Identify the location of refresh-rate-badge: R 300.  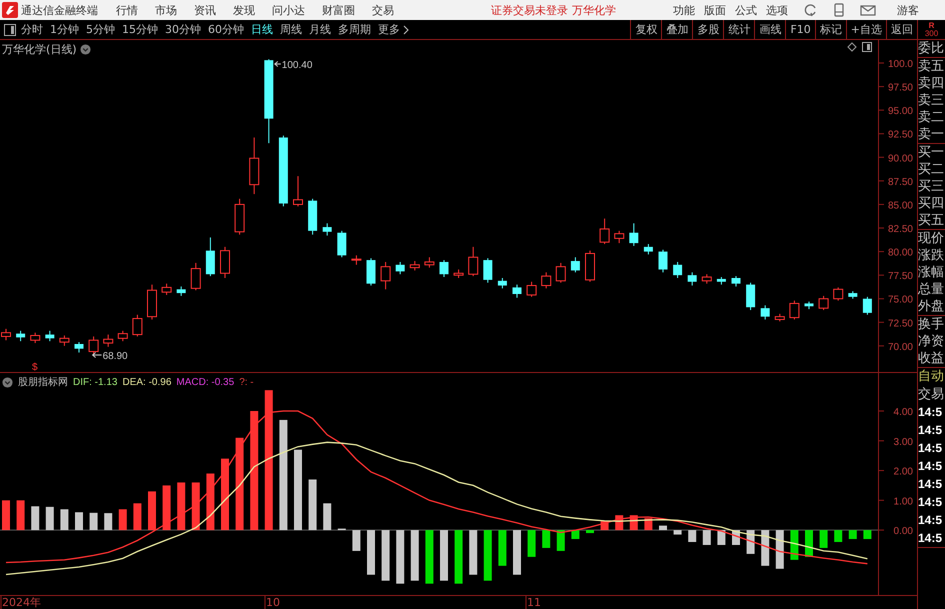
(931, 30).